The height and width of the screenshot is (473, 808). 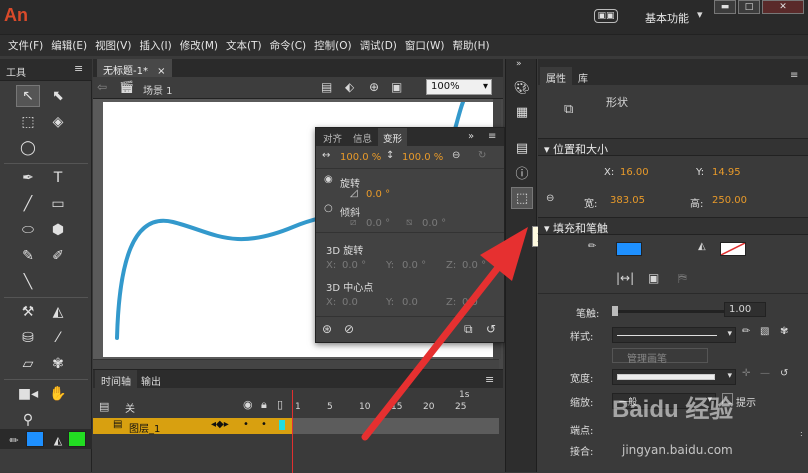 I want to click on text-tool-icon: T, so click(x=58, y=178).